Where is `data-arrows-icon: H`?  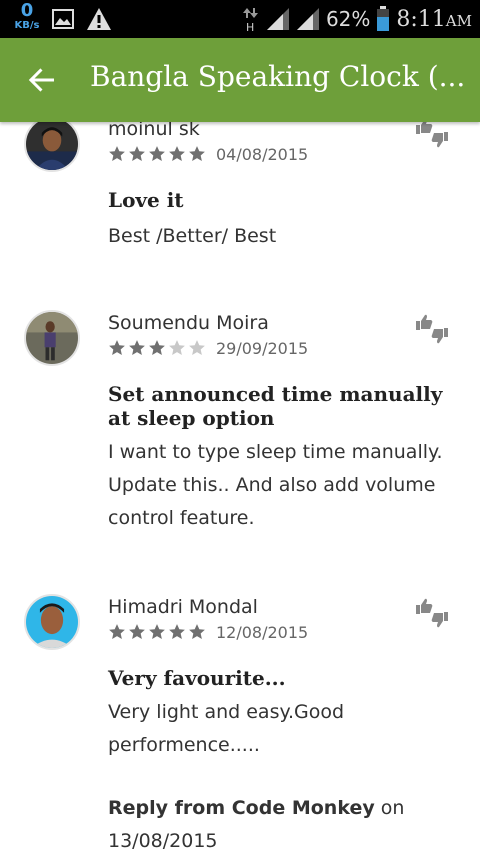 data-arrows-icon: H is located at coordinates (250, 20).